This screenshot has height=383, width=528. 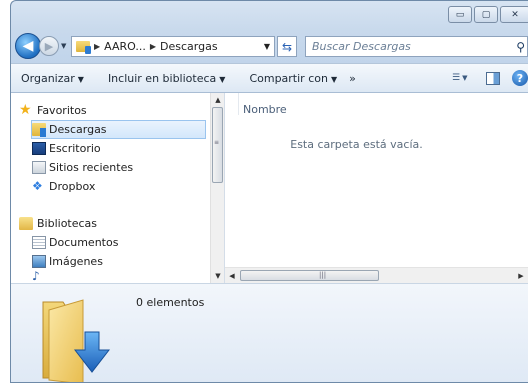 What do you see at coordinates (232, 276) in the screenshot?
I see `scroll-left-arrow-icon: ◀` at bounding box center [232, 276].